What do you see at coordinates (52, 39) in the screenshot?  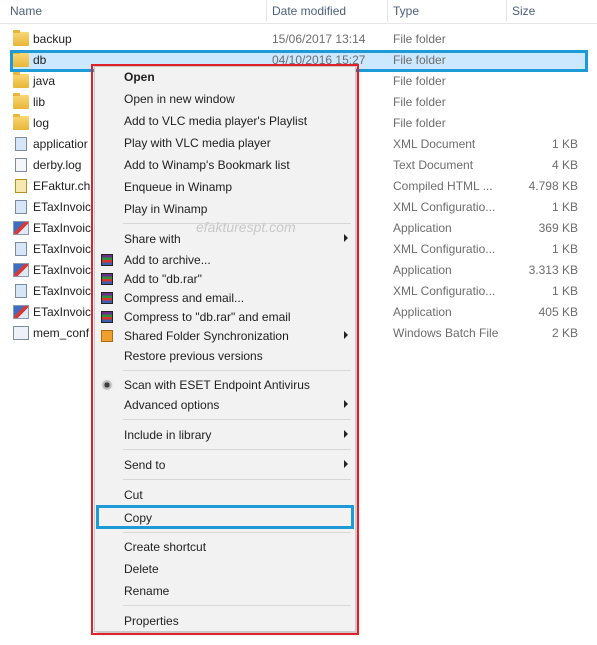 I see `file-name: backup` at bounding box center [52, 39].